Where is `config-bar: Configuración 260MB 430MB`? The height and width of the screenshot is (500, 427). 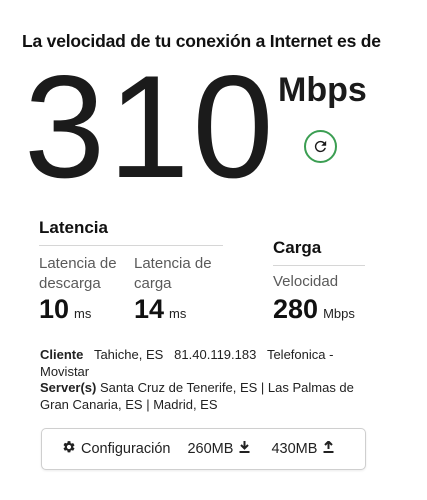
config-bar: Configuración 260MB 430MB is located at coordinates (203, 449).